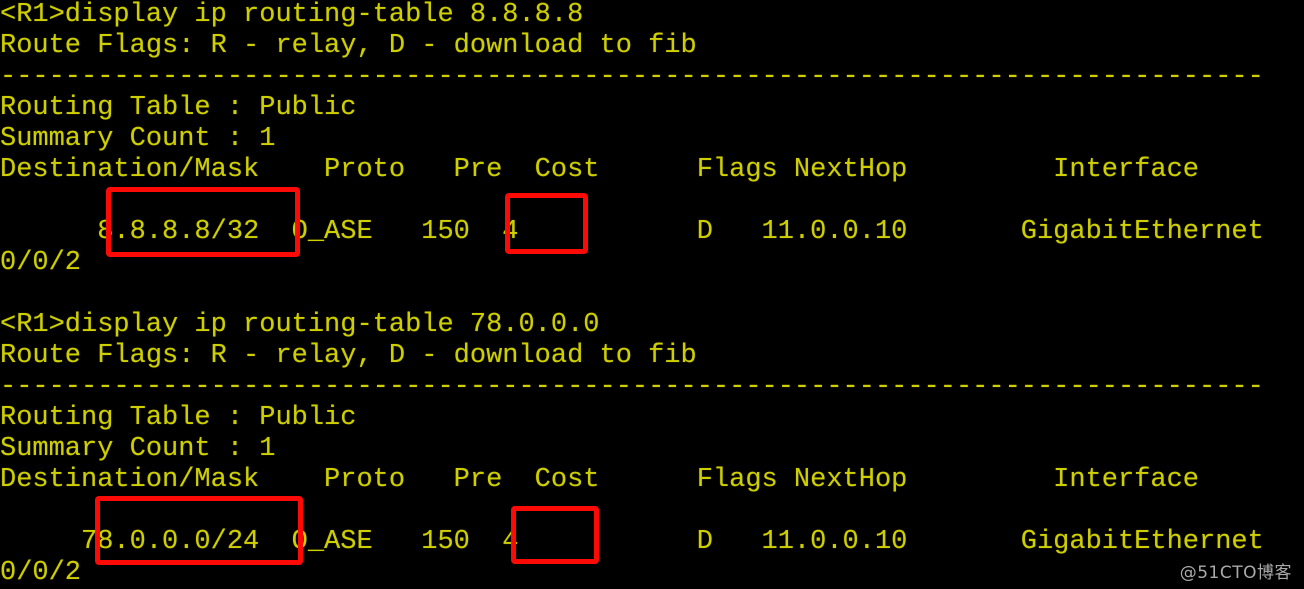  Describe the element at coordinates (300, 325) in the screenshot. I see `terminal-line: <R1>display ip routing-table 78.0.0.0` at that location.